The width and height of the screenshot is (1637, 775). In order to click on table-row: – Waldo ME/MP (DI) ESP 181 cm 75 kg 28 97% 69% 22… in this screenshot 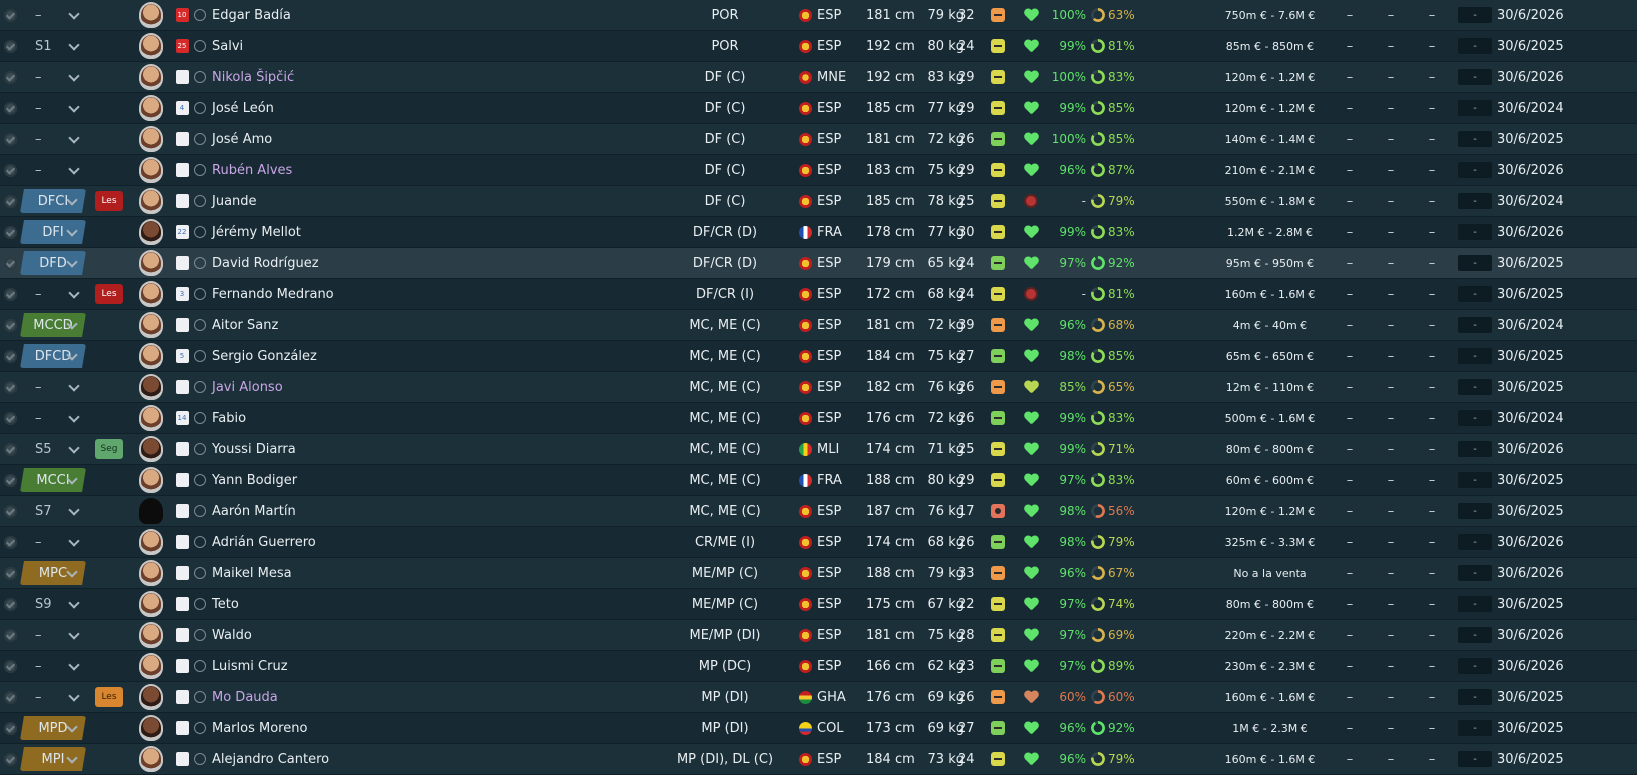, I will do `click(818, 635)`.